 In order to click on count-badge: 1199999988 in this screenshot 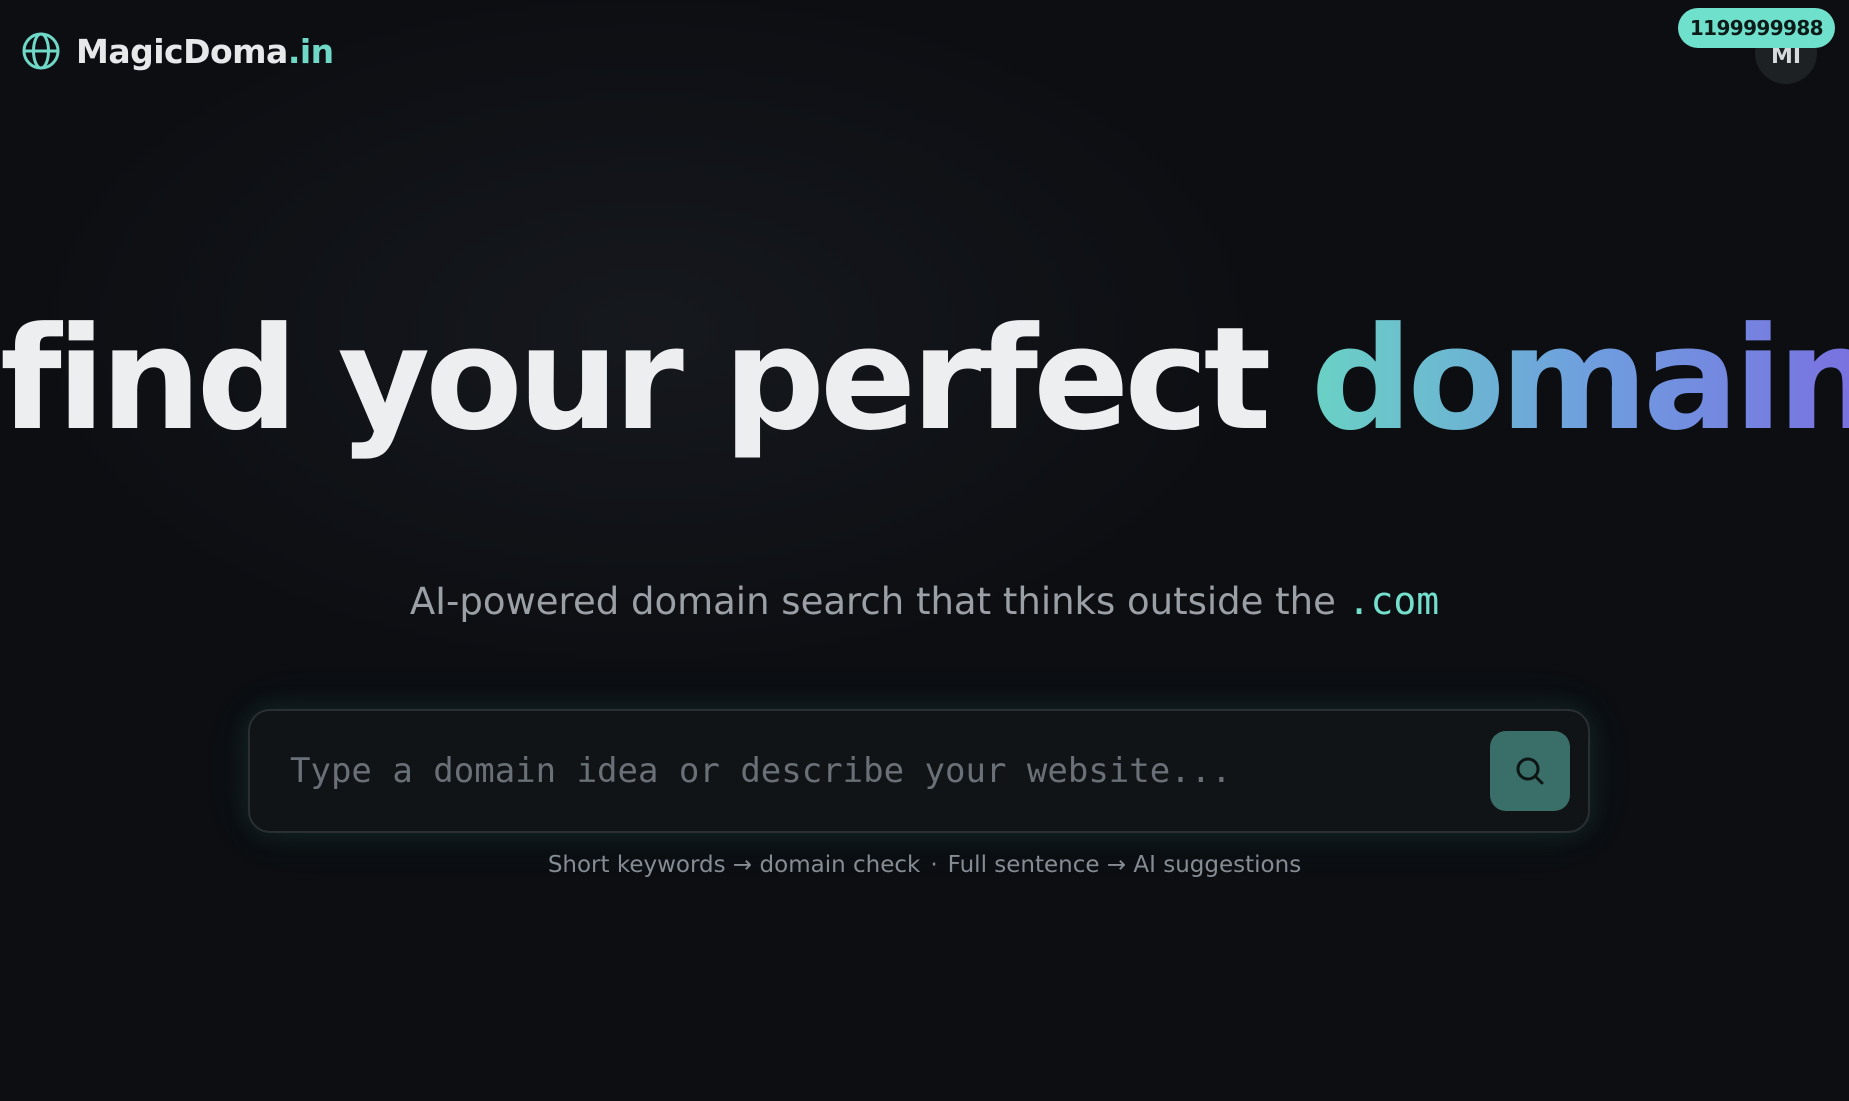, I will do `click(1756, 28)`.